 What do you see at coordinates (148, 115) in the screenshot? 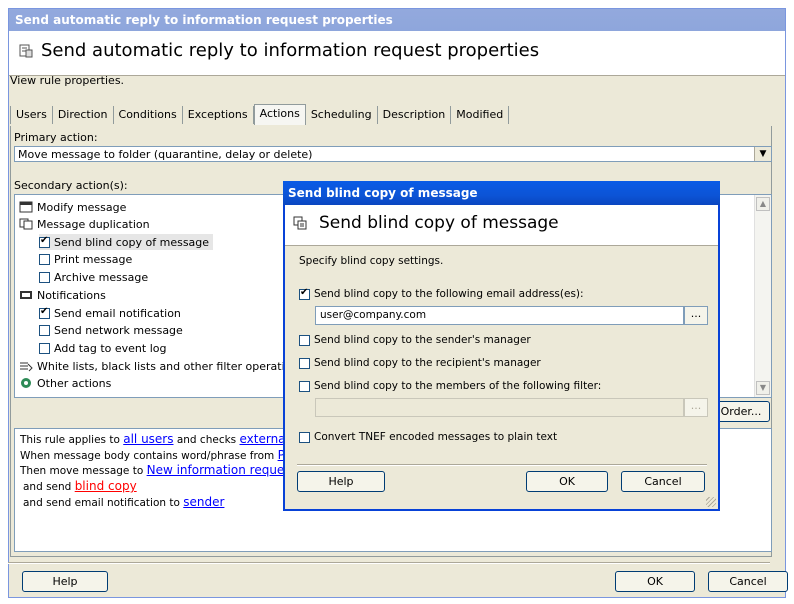
I see `tab-conditions: Conditions` at bounding box center [148, 115].